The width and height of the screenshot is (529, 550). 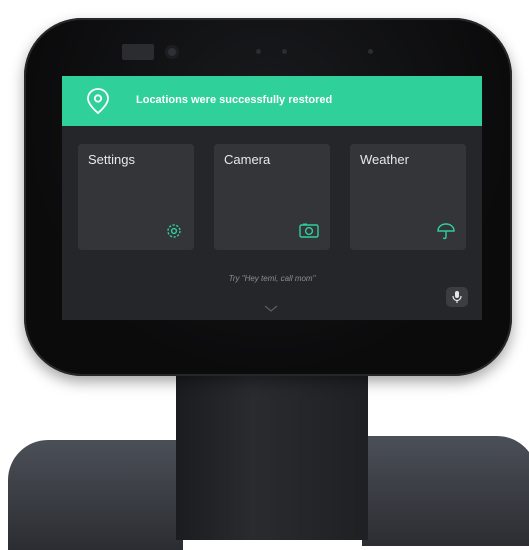 What do you see at coordinates (445, 491) in the screenshot?
I see `robot-shoulder-right` at bounding box center [445, 491].